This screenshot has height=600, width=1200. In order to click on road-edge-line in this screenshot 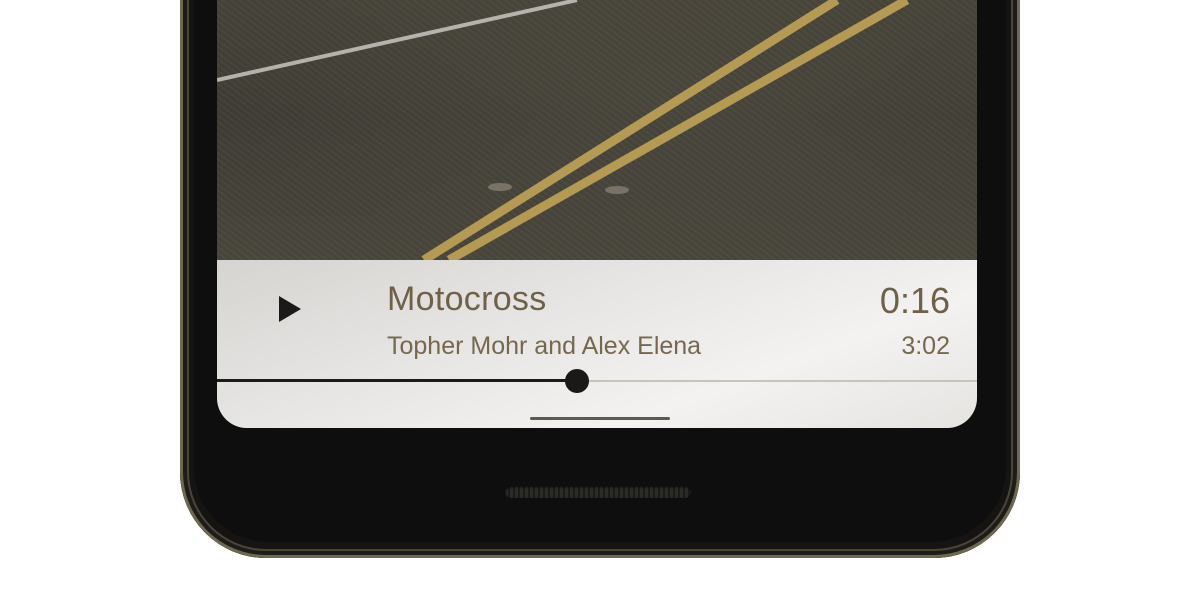, I will do `click(397, 41)`.